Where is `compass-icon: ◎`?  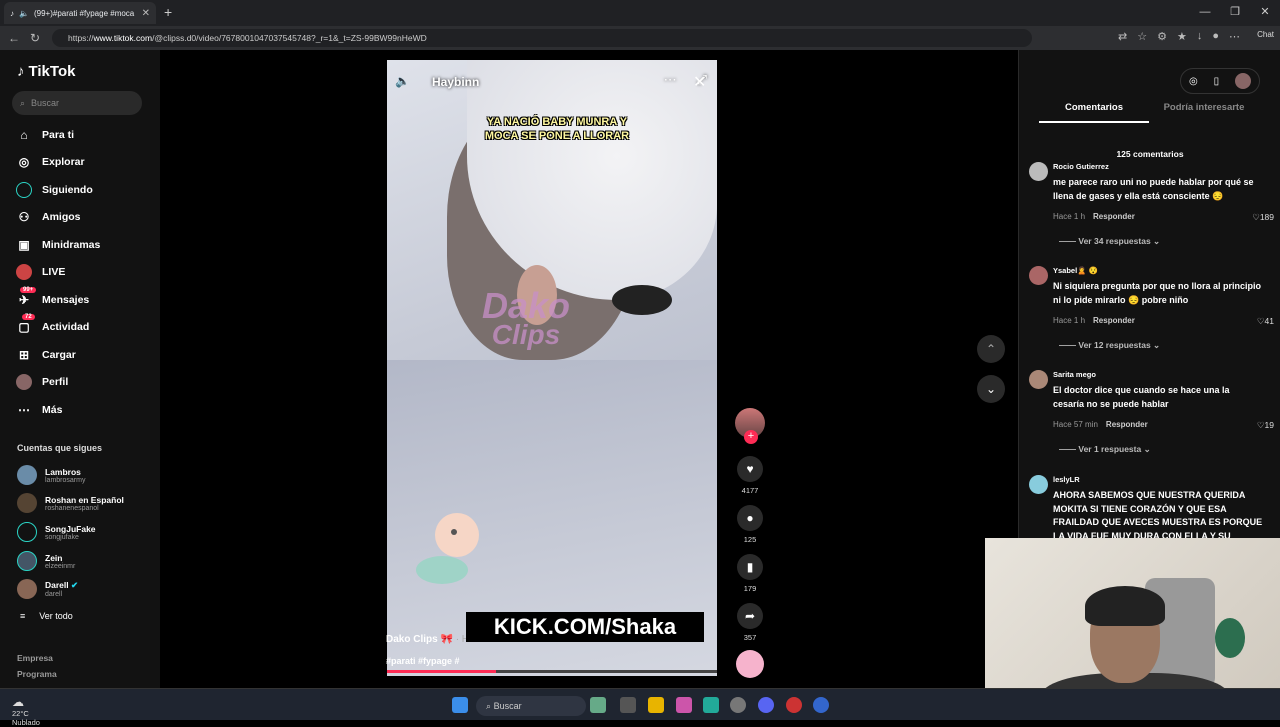
compass-icon: ◎ is located at coordinates (1193, 81).